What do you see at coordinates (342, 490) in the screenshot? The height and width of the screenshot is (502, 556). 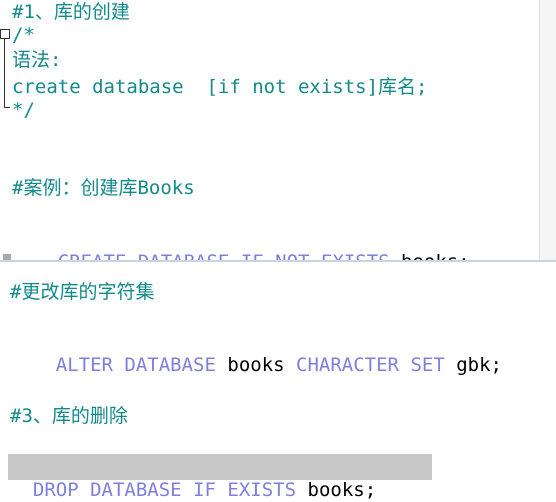 I see `identifier-books: books;` at bounding box center [342, 490].